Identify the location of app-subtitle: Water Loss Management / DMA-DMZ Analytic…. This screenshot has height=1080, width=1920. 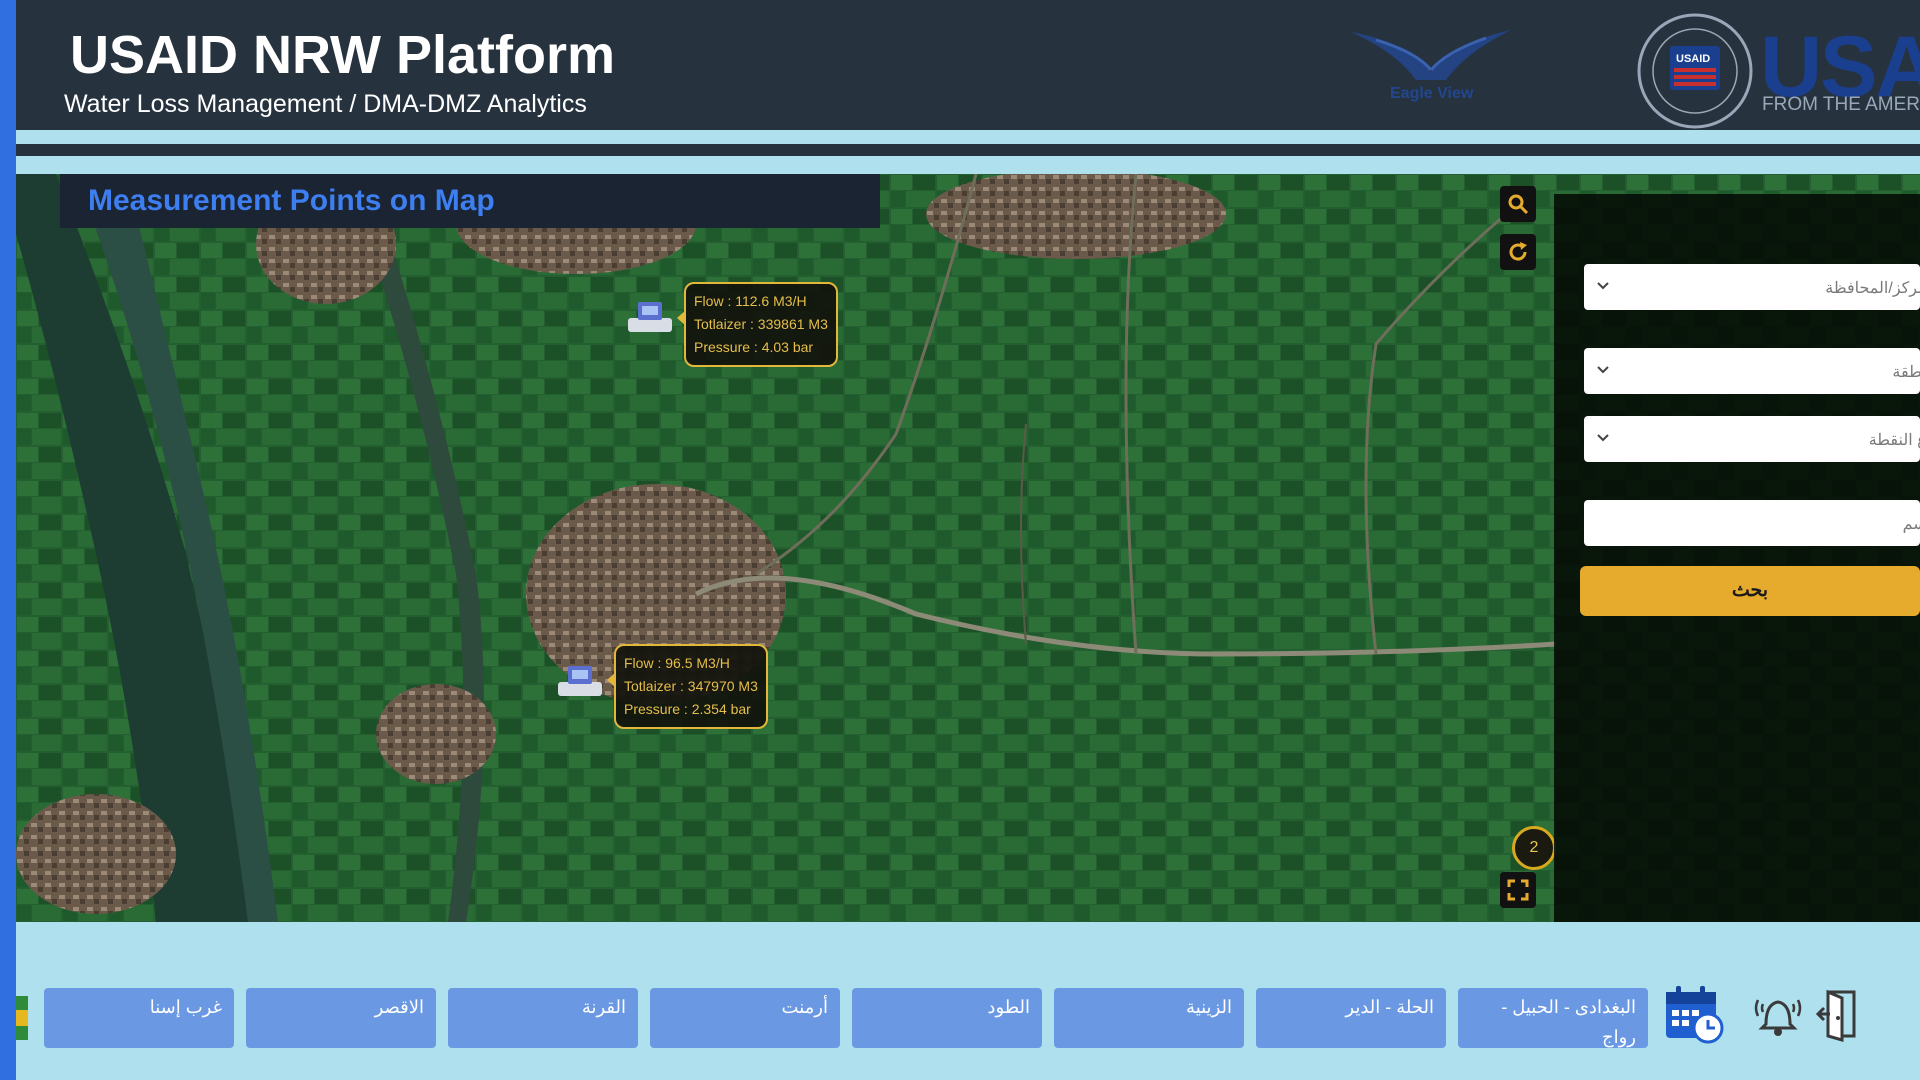
(325, 104).